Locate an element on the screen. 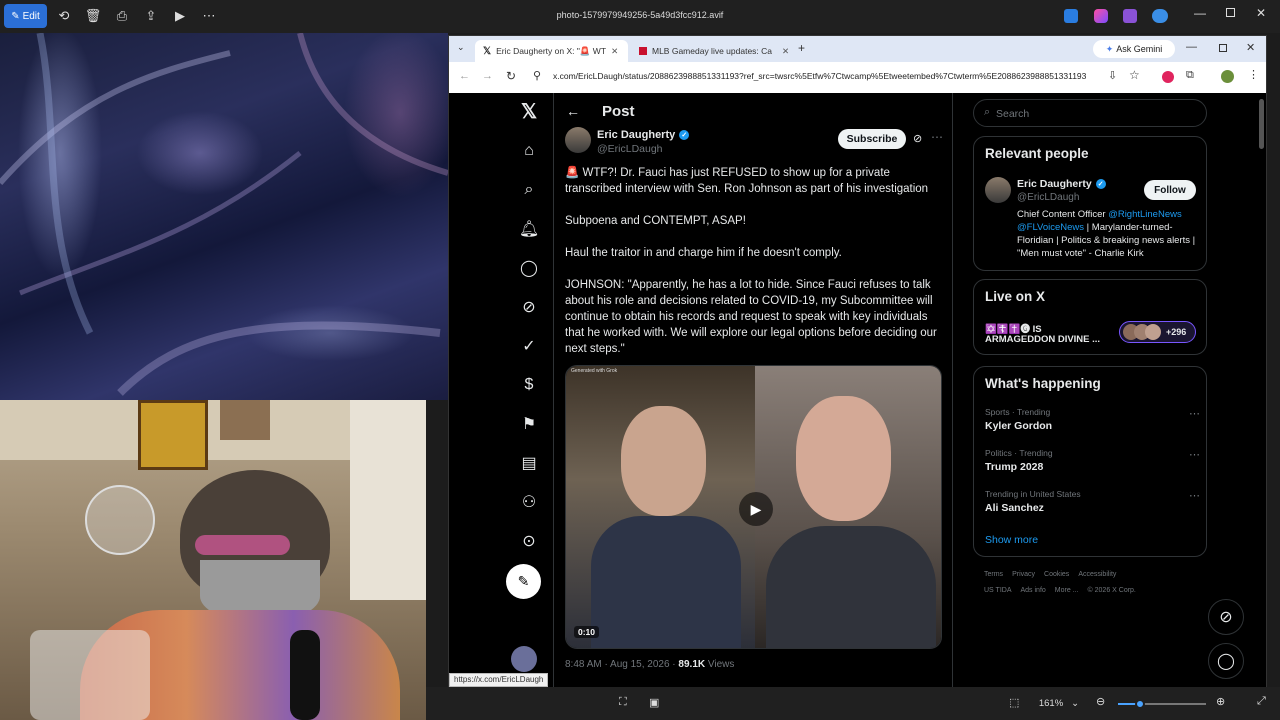  edit-button: ✎ Edit is located at coordinates (25, 16).